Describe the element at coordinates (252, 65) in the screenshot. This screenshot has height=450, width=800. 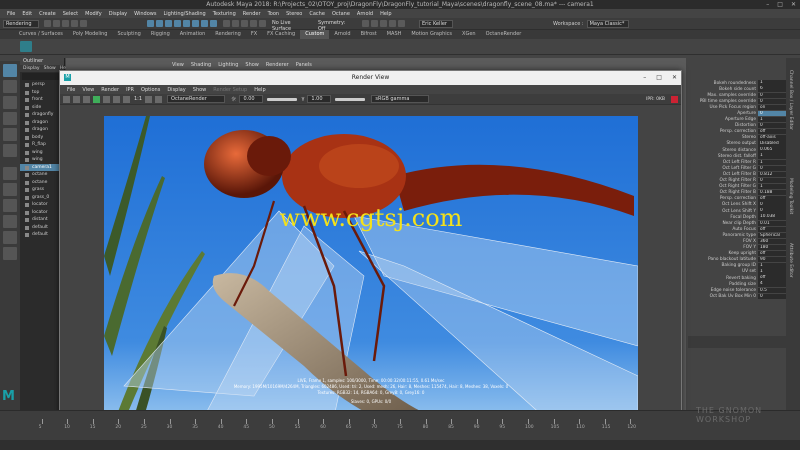
I see `viewport-menu-show: Show` at that location.